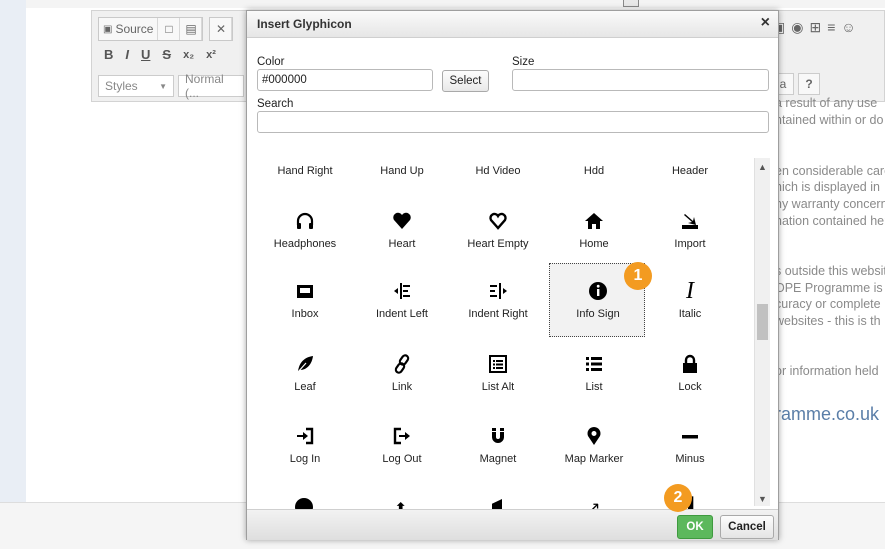 This screenshot has width=885, height=549. Describe the element at coordinates (121, 86) in the screenshot. I see `styles-label: Styles` at that location.